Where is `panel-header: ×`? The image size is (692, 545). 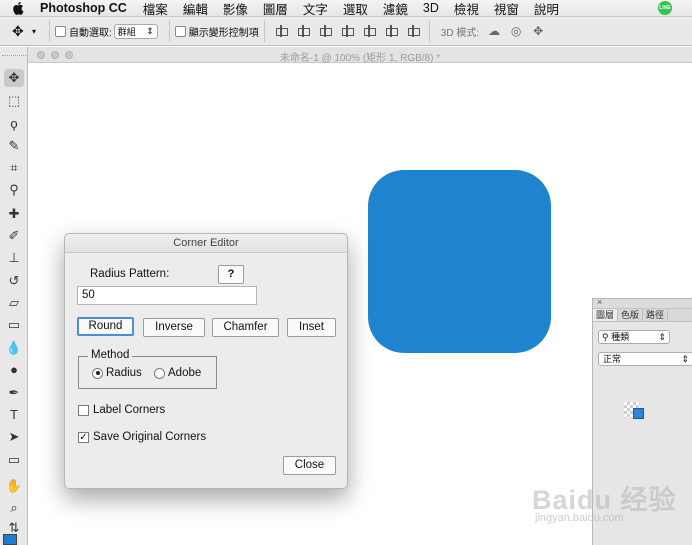
panel-header: × is located at coordinates (642, 303).